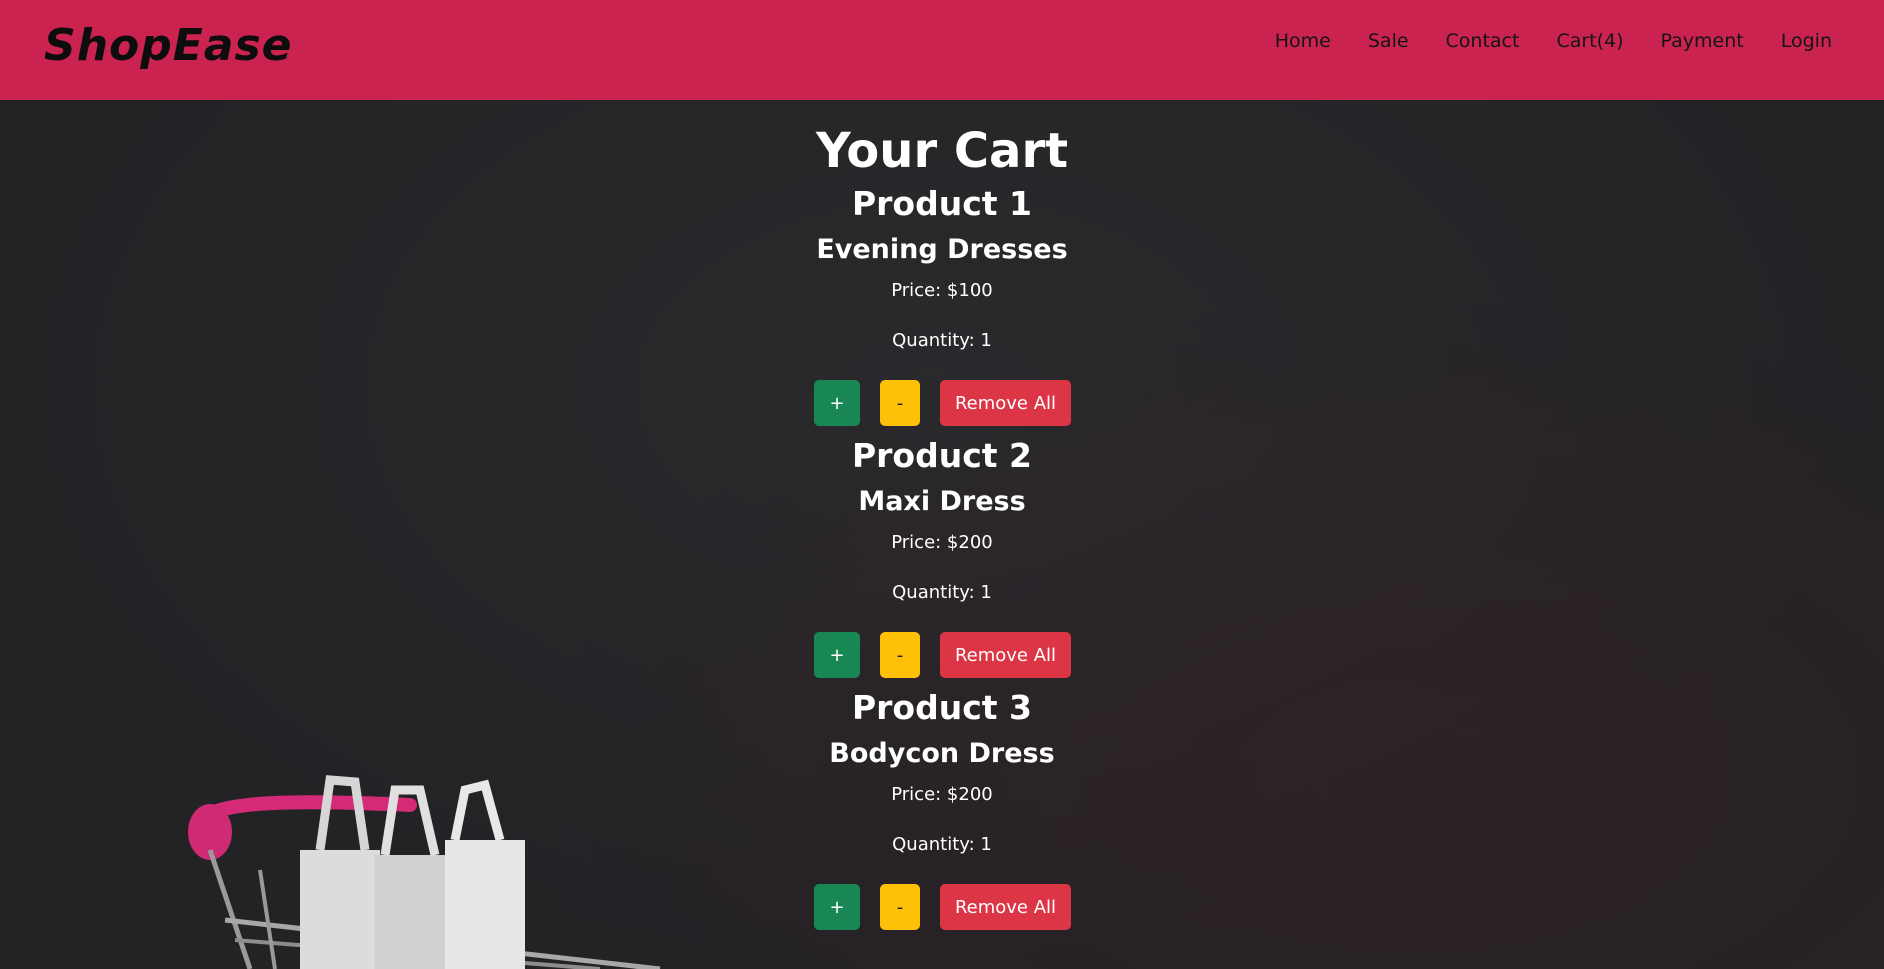 This screenshot has height=969, width=1884. What do you see at coordinates (1589, 41) in the screenshot?
I see `nav-cart-link: Cart(4)` at bounding box center [1589, 41].